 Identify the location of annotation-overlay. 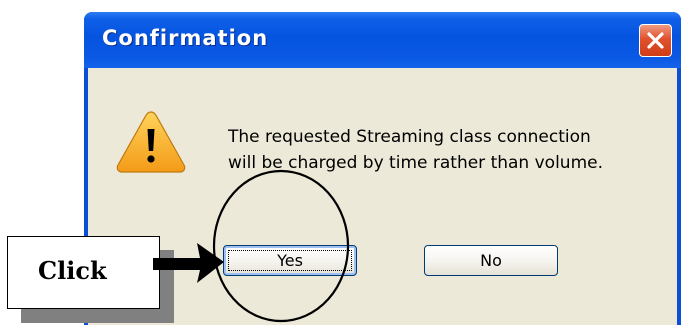
(251, 246).